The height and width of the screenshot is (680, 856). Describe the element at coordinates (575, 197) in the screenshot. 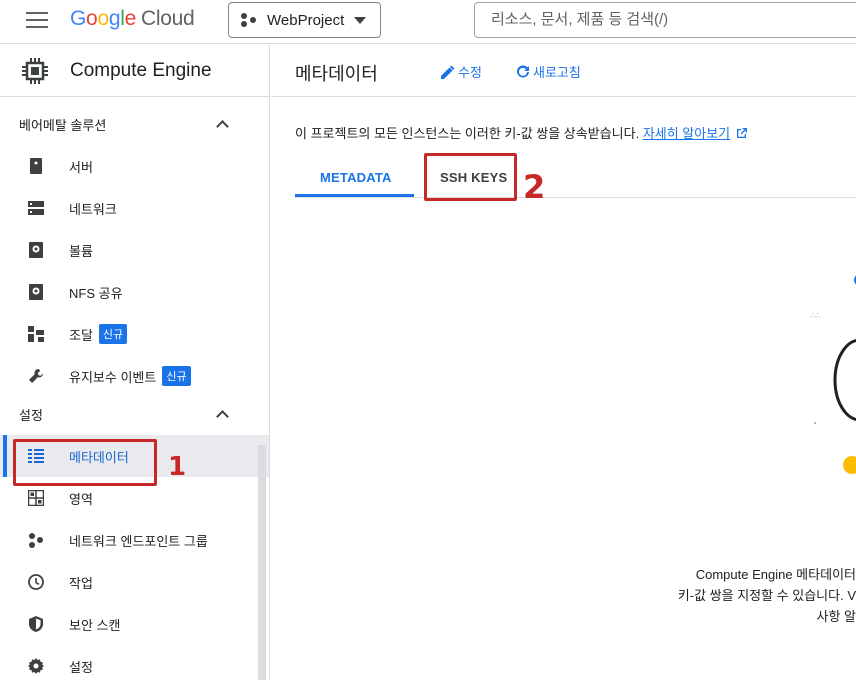

I see `tabs-divider` at that location.